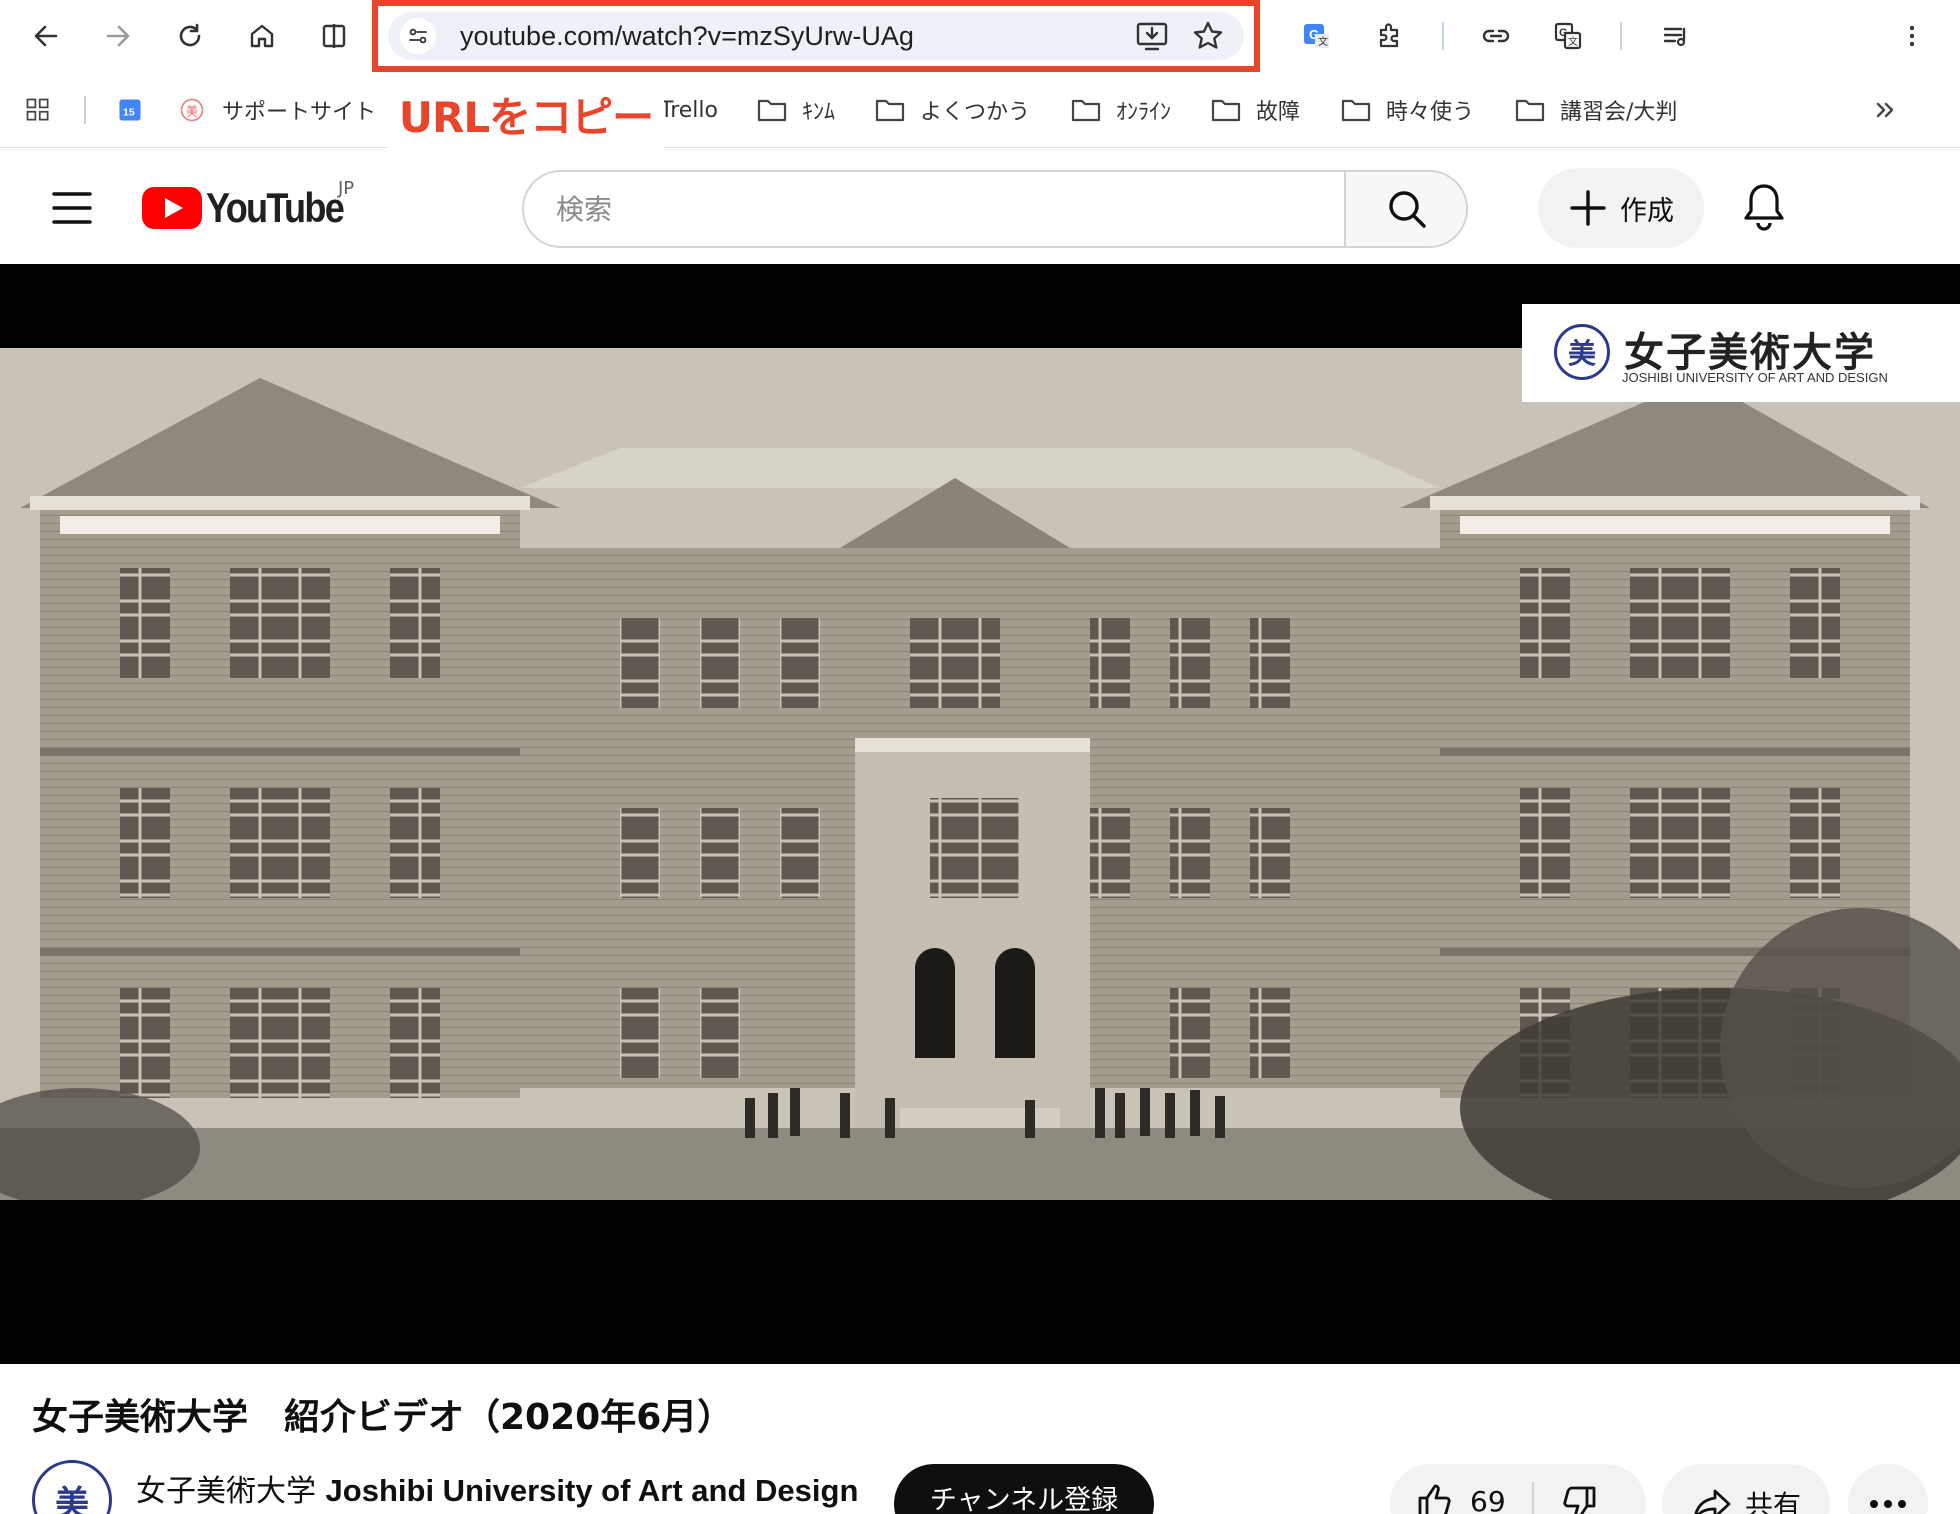 The height and width of the screenshot is (1514, 1960). I want to click on like-dislike-group: 69, so click(1518, 1489).